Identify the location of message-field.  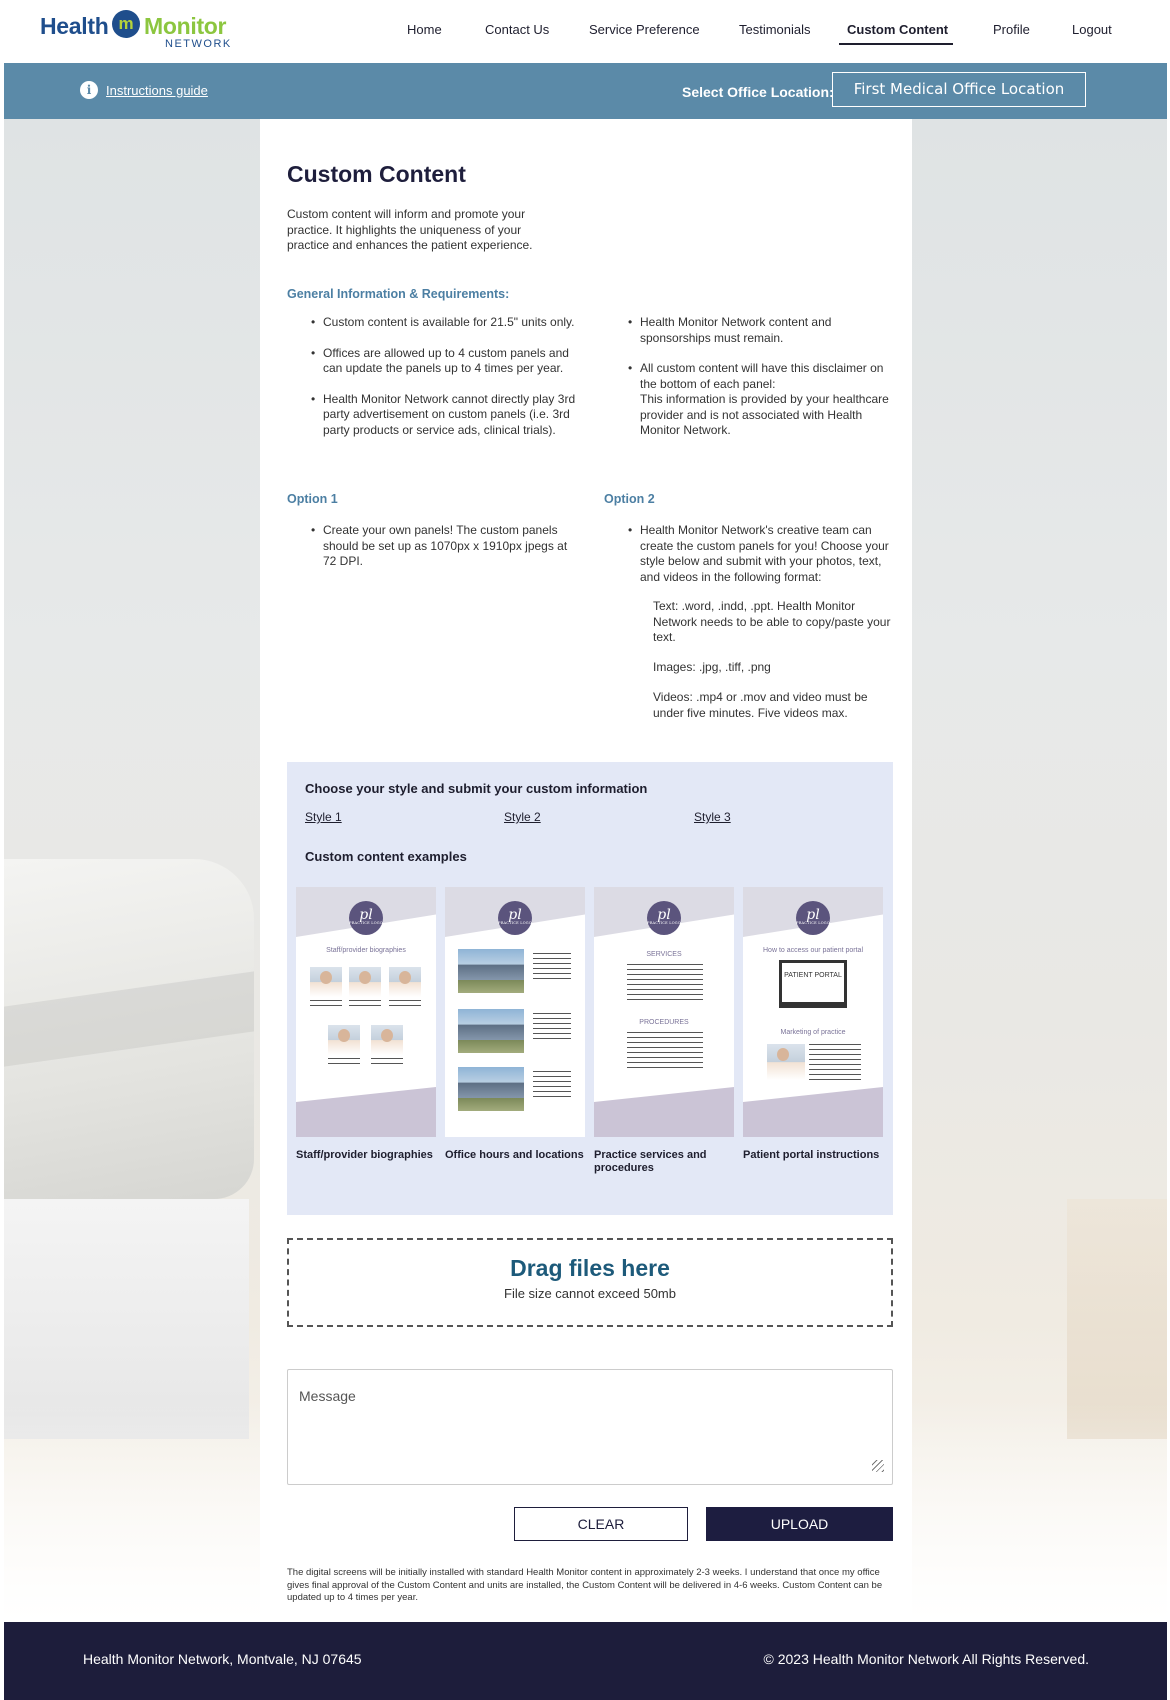
(590, 1427).